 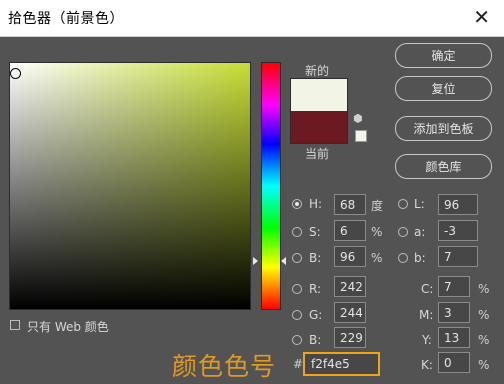 I want to click on web-only-label: 只有 Web 颜色, so click(x=68, y=327).